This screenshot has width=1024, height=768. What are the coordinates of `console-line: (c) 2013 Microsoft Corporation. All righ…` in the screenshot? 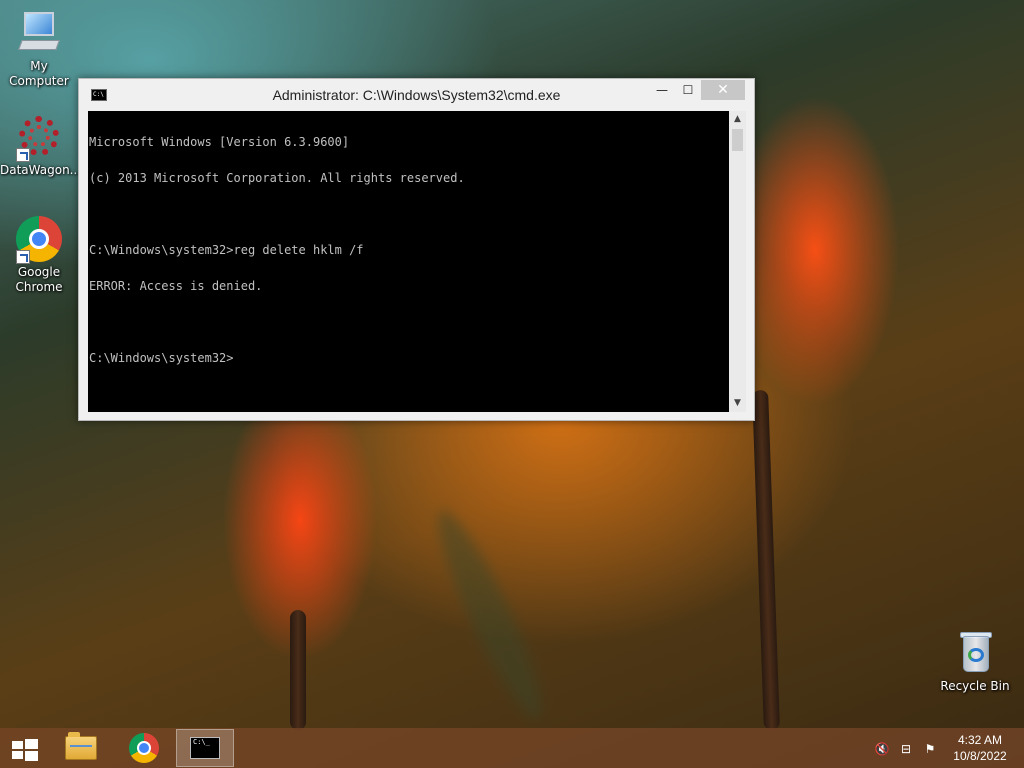 It's located at (277, 178).